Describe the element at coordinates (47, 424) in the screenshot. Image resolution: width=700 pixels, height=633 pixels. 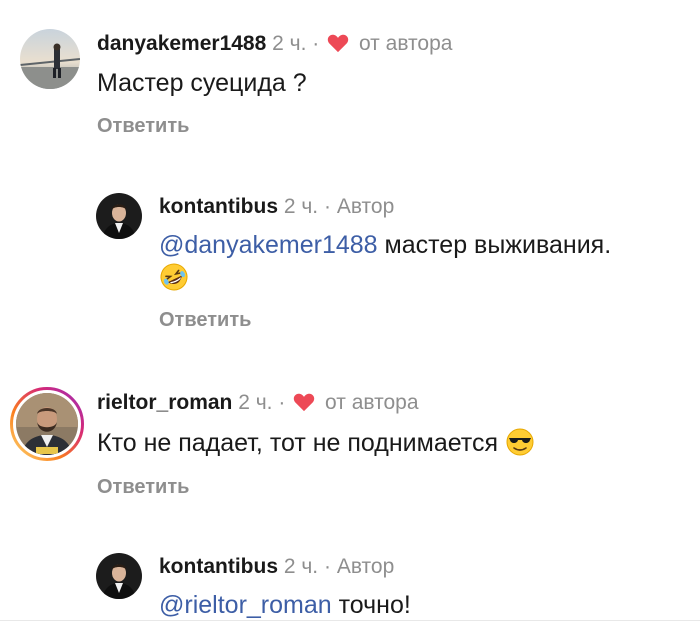
I see `avatar-story-ring` at that location.